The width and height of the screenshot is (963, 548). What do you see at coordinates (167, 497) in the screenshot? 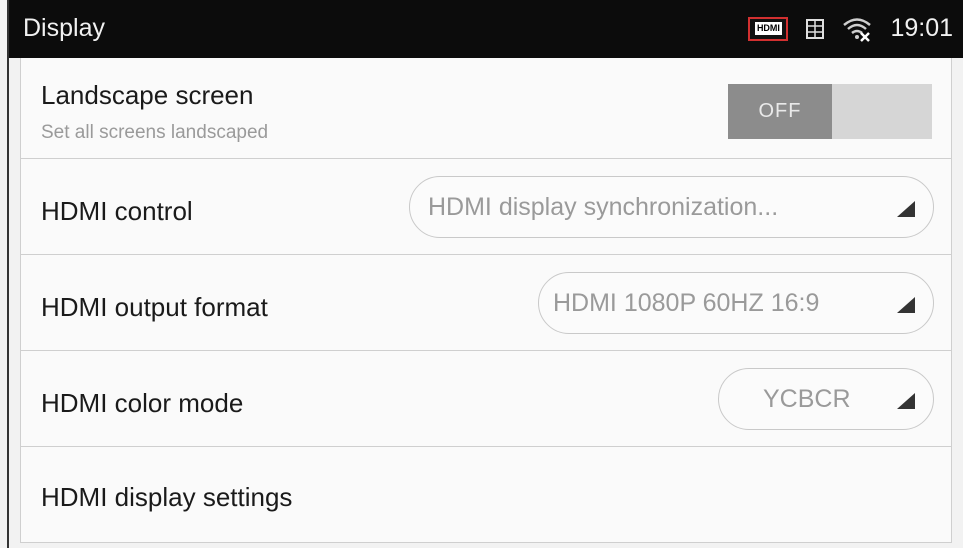
I see `setting-label: HDMI display settings` at bounding box center [167, 497].